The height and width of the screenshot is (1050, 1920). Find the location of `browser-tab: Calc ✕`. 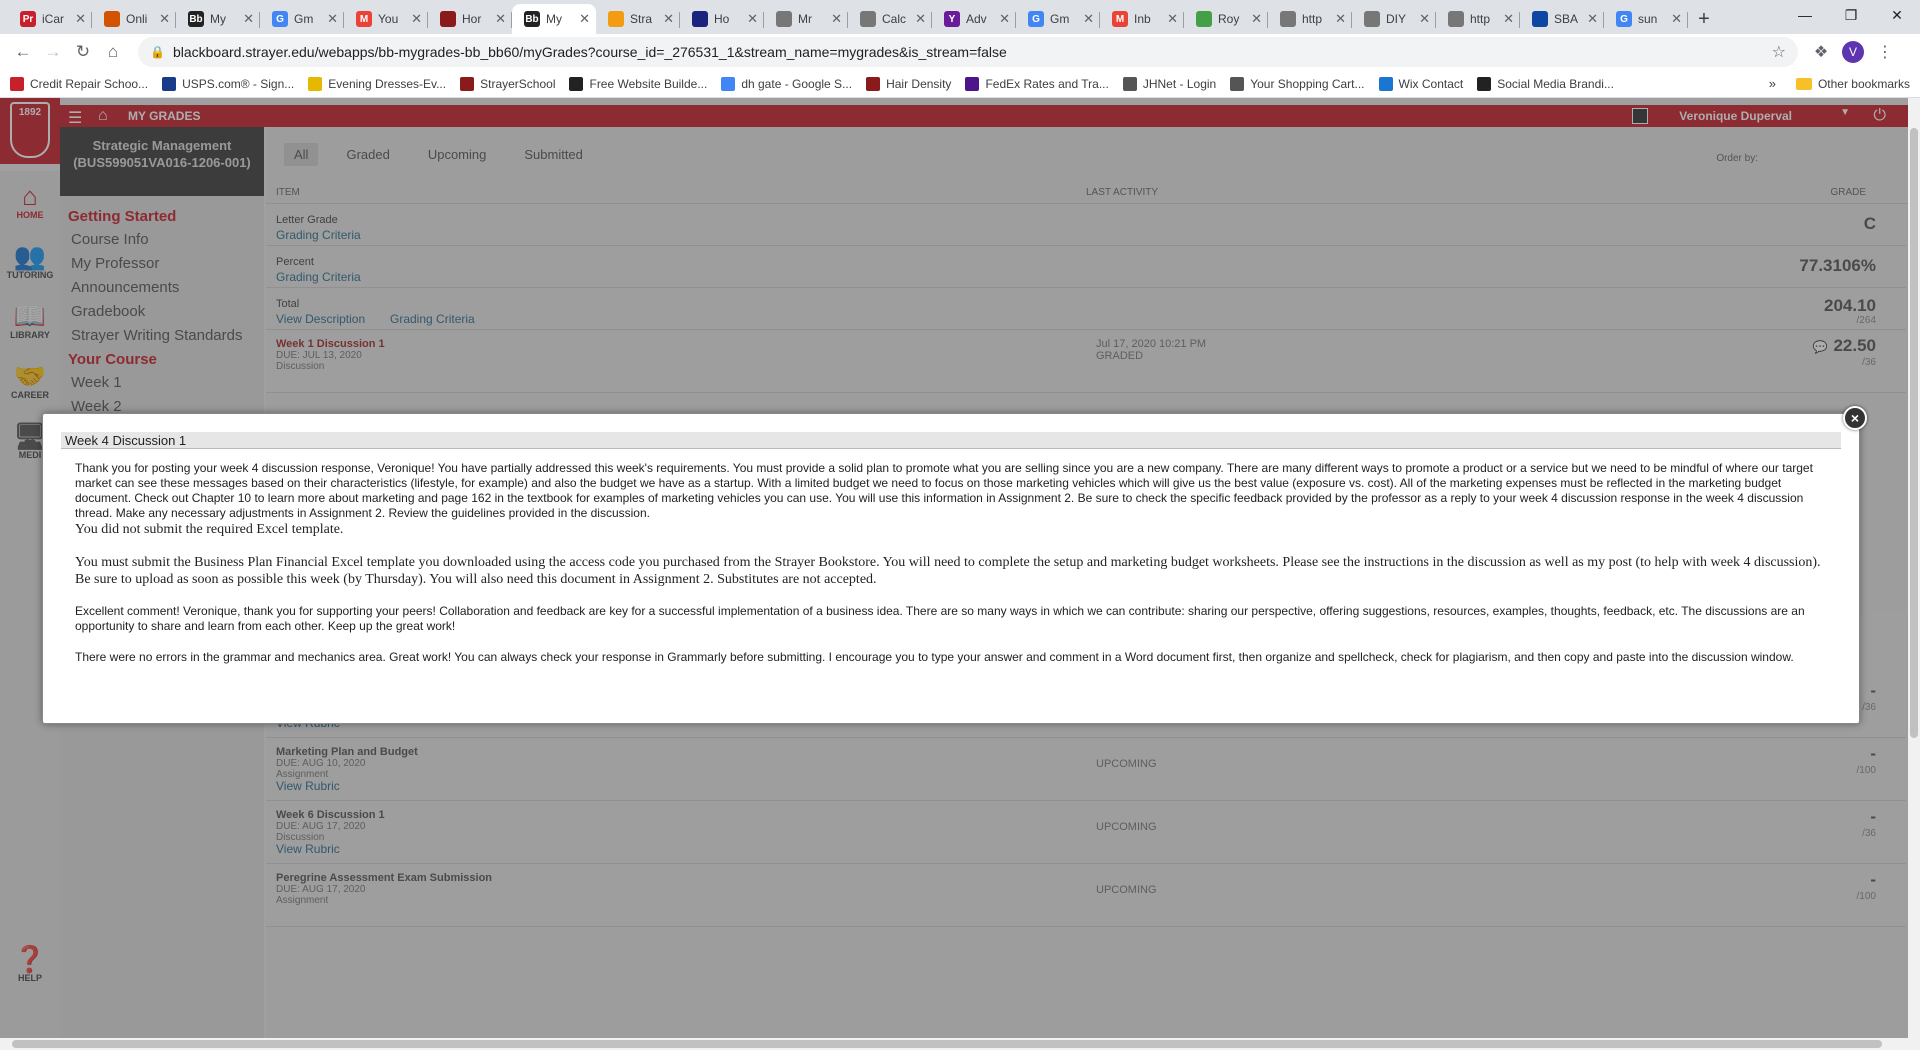

browser-tab: Calc ✕ is located at coordinates (890, 19).